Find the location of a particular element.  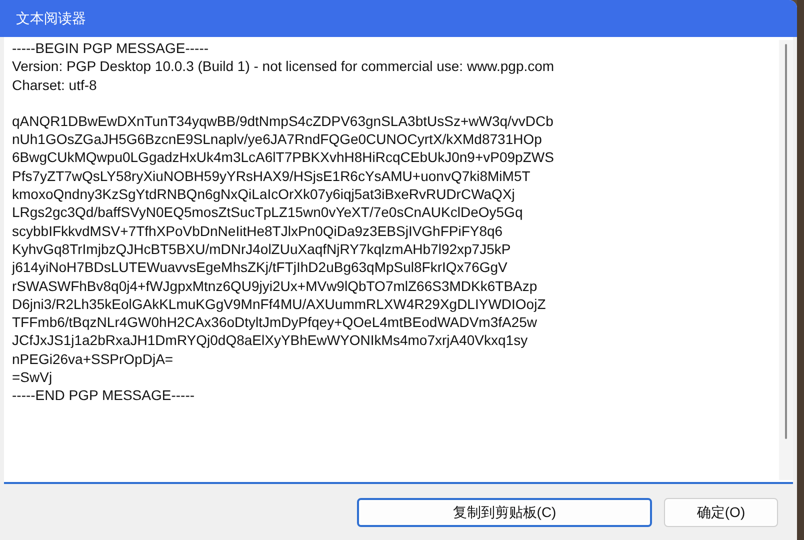

dialog-button: 确定(O) is located at coordinates (721, 512).